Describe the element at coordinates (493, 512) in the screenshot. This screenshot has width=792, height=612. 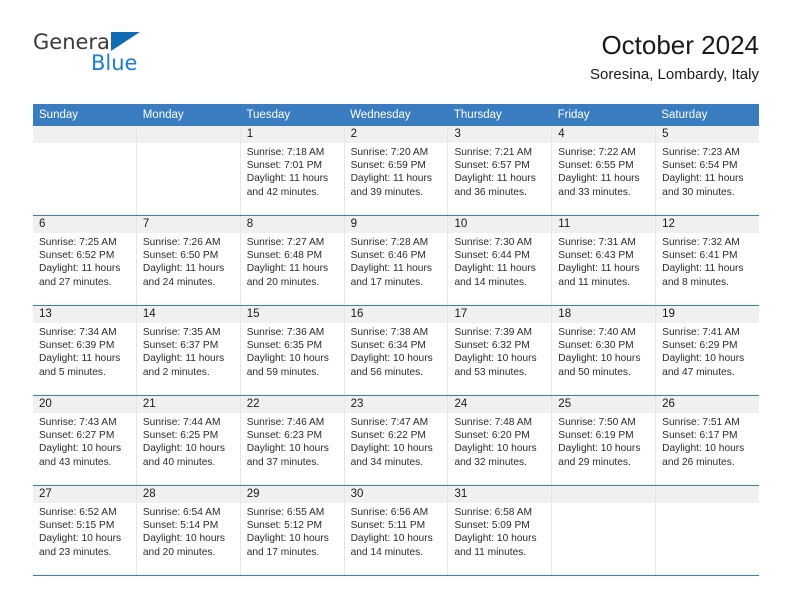
I see `sunrise-text: Sunrise: 6:58 AM` at that location.